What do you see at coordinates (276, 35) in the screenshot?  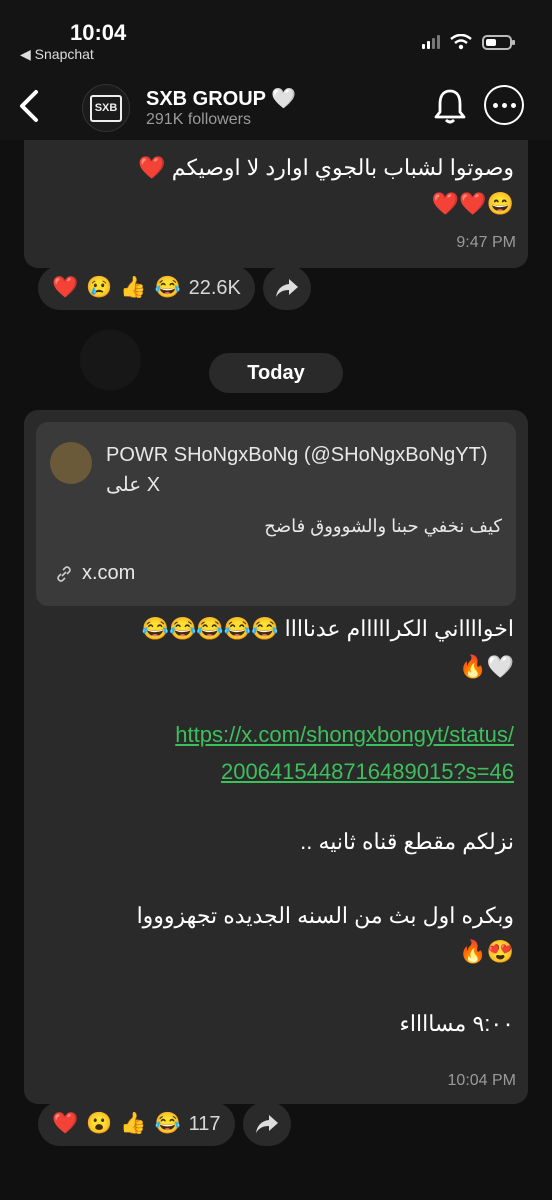 I see `status-bar: 10:04 ◀ Snapchat` at bounding box center [276, 35].